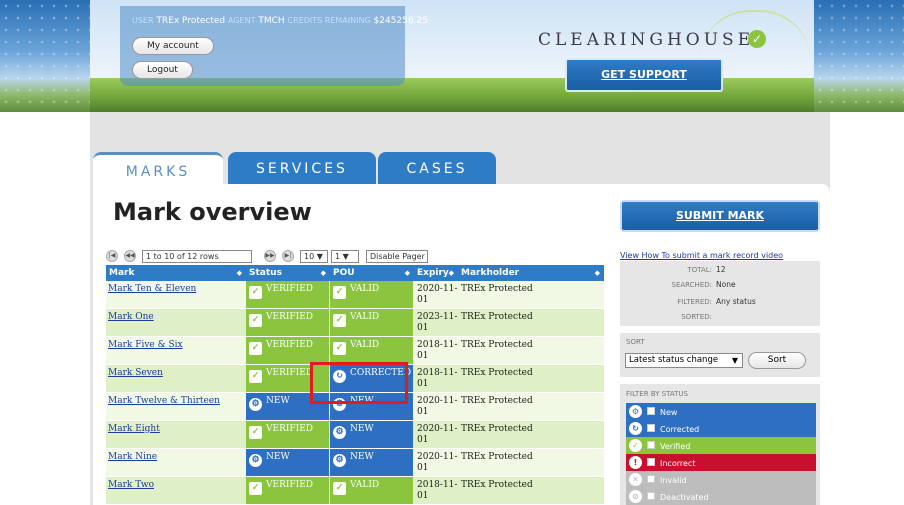  Describe the element at coordinates (721, 411) in the screenshot. I see `filter-new: ⚙ New` at that location.